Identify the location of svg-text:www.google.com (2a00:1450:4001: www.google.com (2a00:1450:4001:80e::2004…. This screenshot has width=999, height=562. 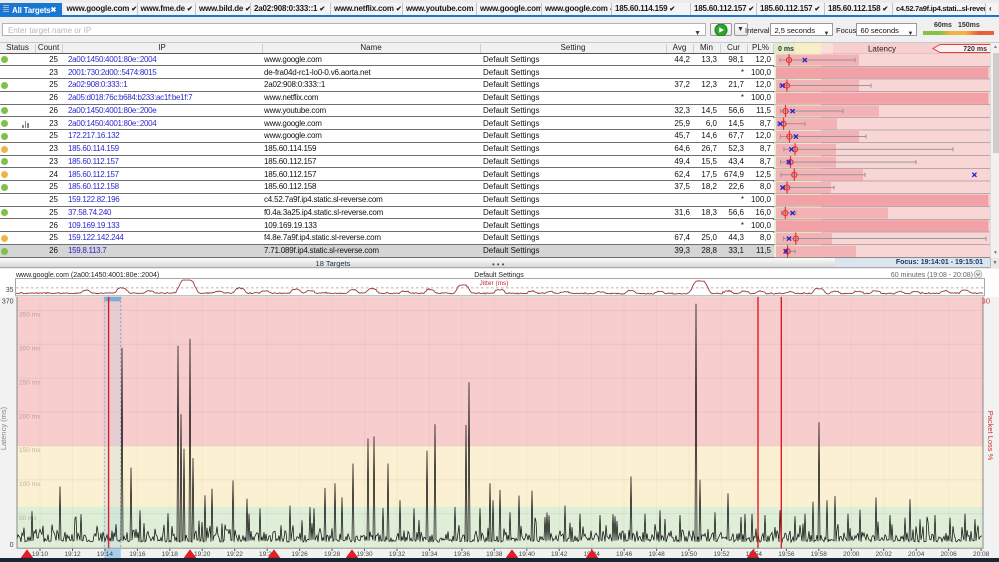
(87, 274).